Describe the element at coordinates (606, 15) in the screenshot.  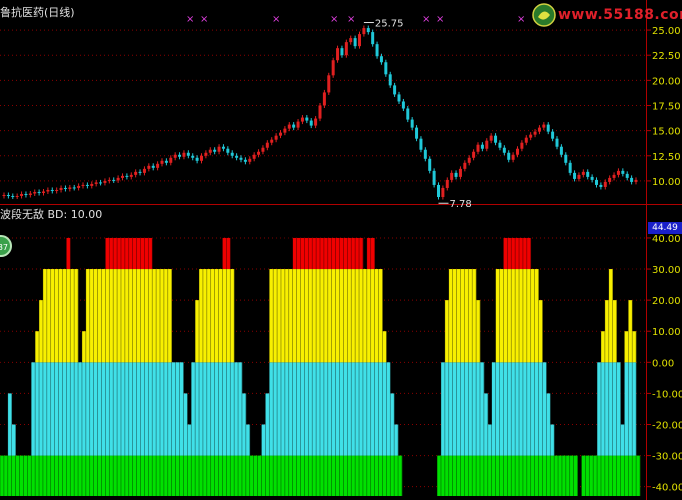
I see `watermark: www.55188.com` at that location.